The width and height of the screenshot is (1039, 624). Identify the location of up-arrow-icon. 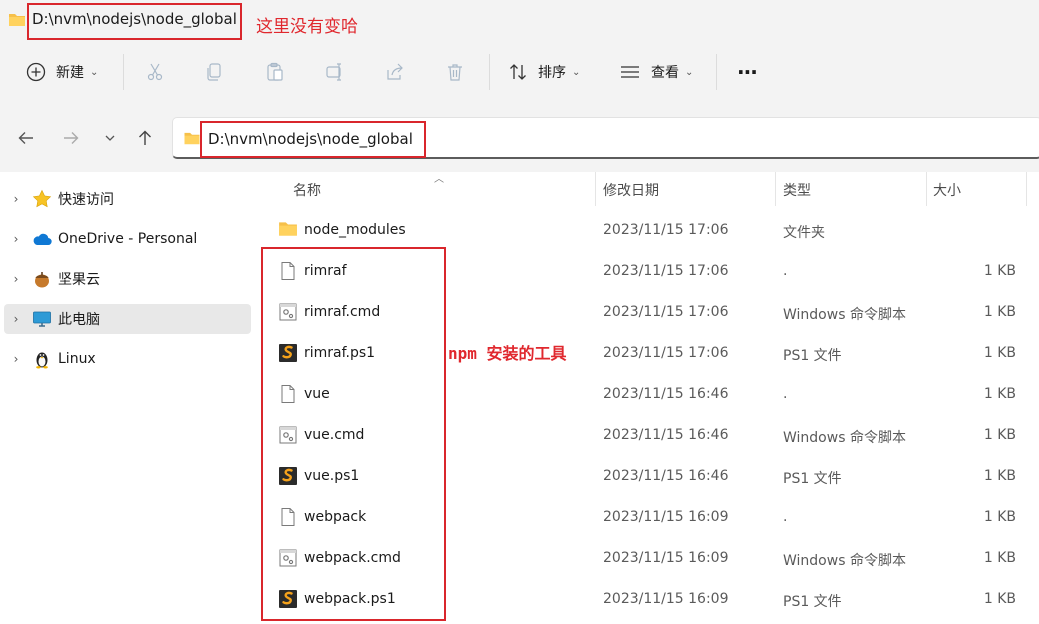
(145, 138).